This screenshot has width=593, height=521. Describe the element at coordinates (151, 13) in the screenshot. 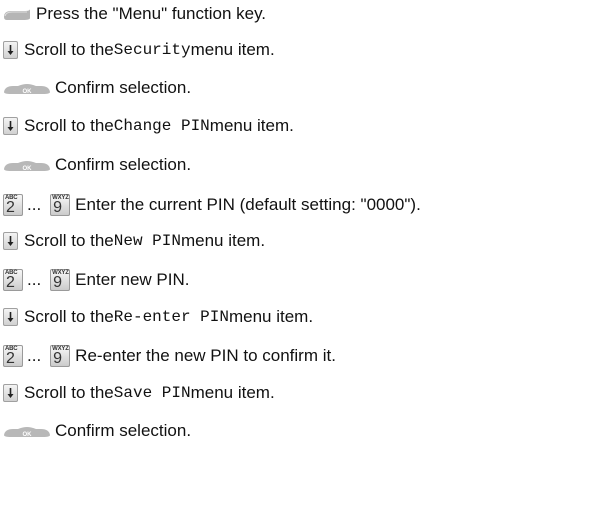

I see `step-text: Press the "Menu" function key.` at that location.